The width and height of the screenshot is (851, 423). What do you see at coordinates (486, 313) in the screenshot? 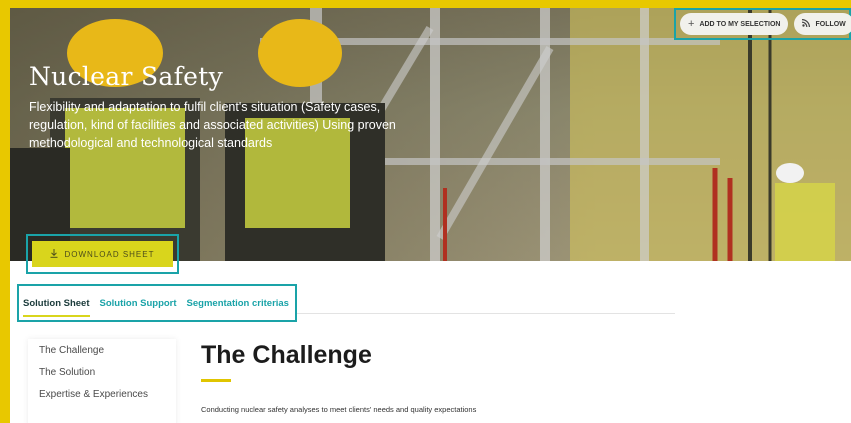
I see `tab-divider` at bounding box center [486, 313].